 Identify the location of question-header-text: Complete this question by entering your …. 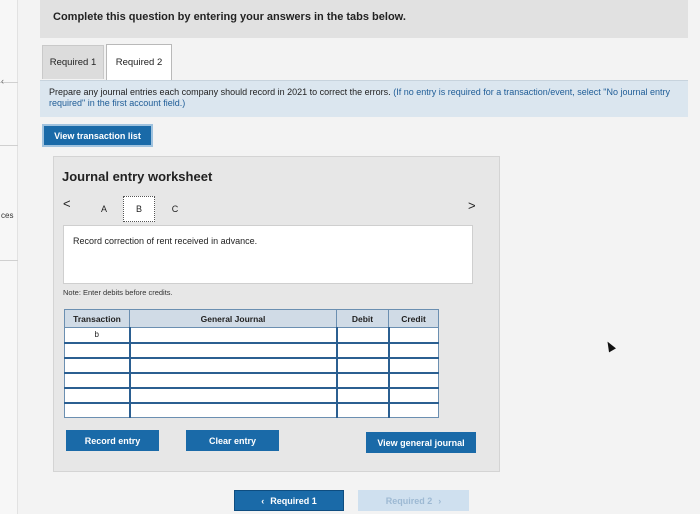
(229, 17).